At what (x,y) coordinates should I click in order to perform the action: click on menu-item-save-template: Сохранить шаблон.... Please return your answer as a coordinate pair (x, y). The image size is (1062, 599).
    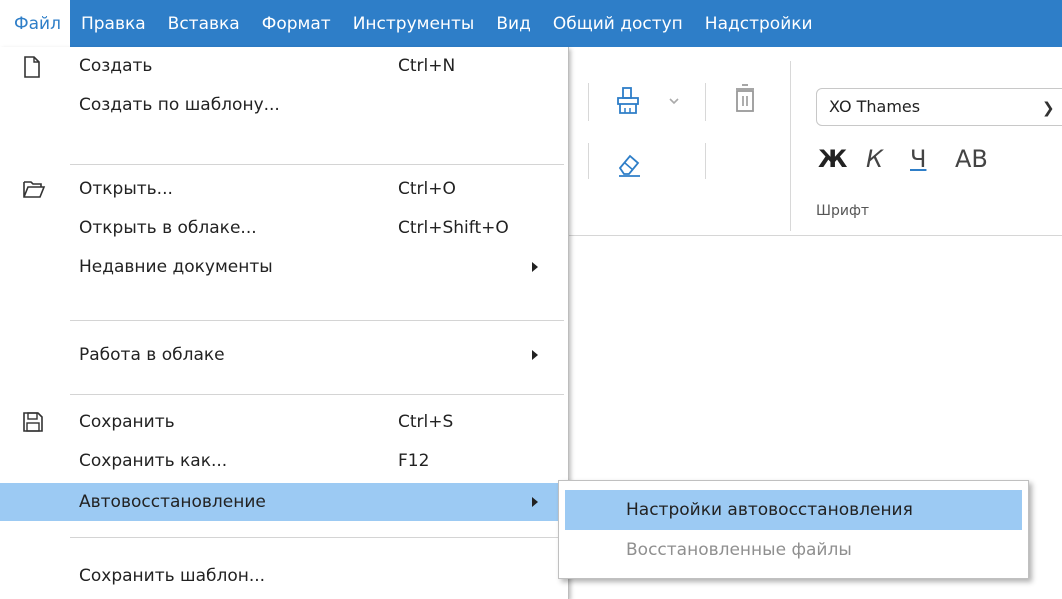
    Looking at the image, I should click on (284, 576).